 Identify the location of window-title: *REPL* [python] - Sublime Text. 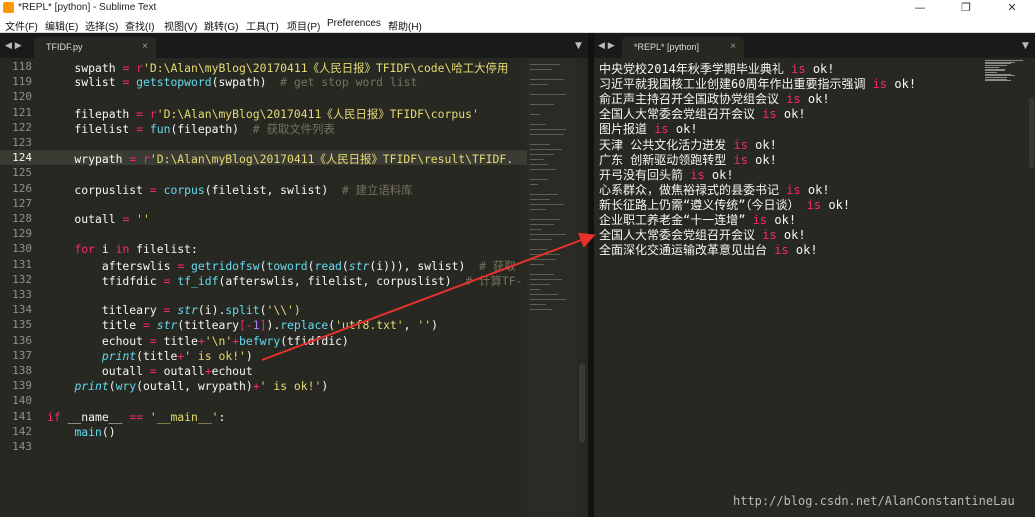
(87, 7).